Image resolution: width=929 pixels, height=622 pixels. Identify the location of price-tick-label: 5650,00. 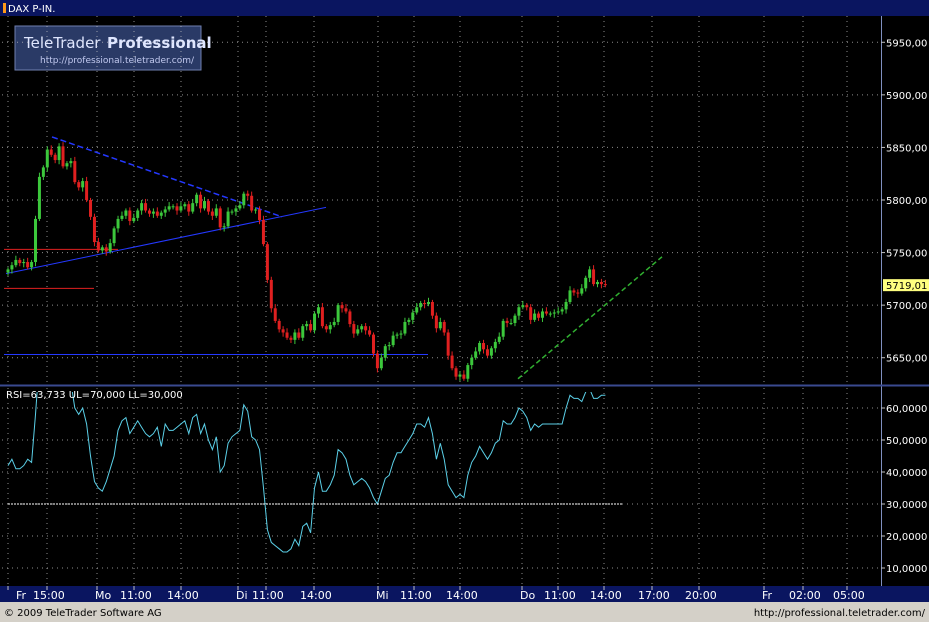
(906, 359).